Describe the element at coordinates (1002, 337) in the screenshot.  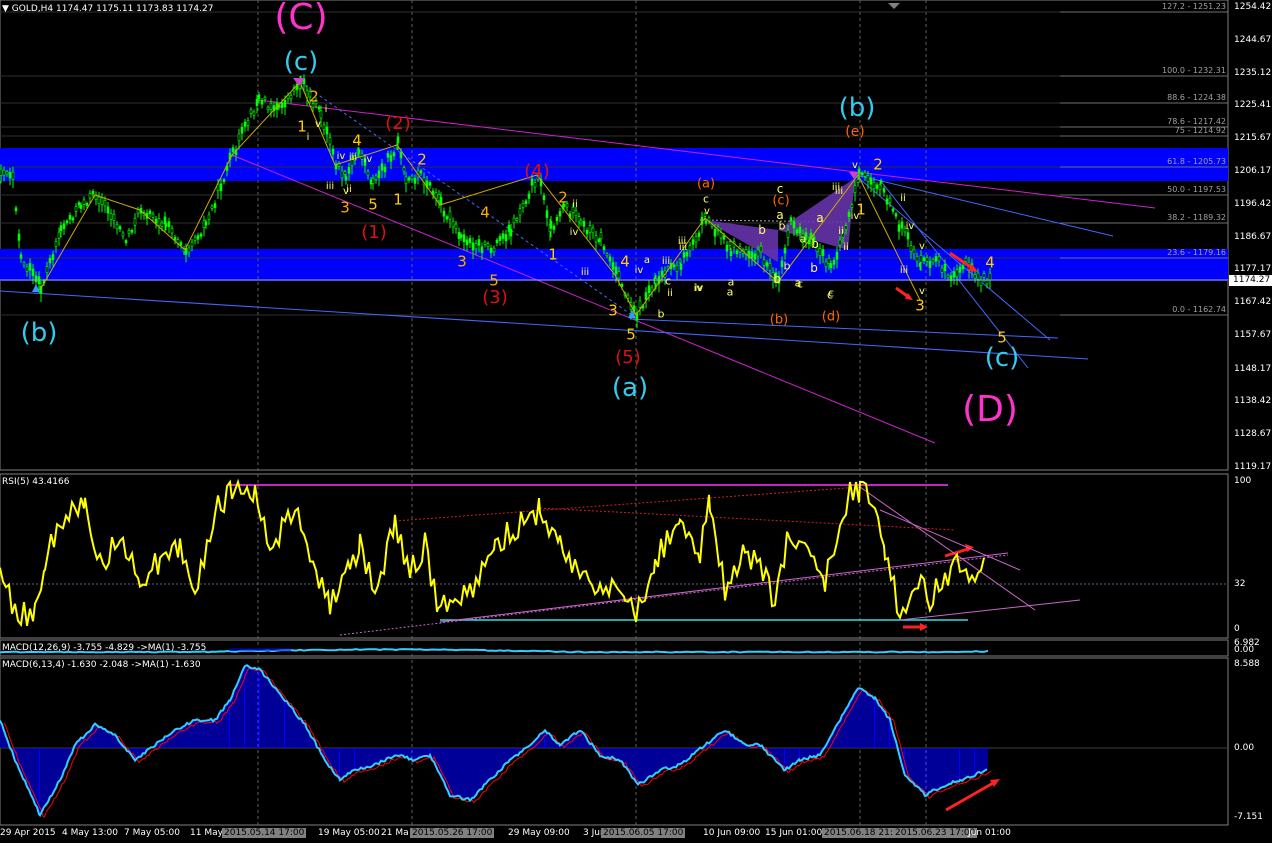
I see `wave-label: 5` at that location.